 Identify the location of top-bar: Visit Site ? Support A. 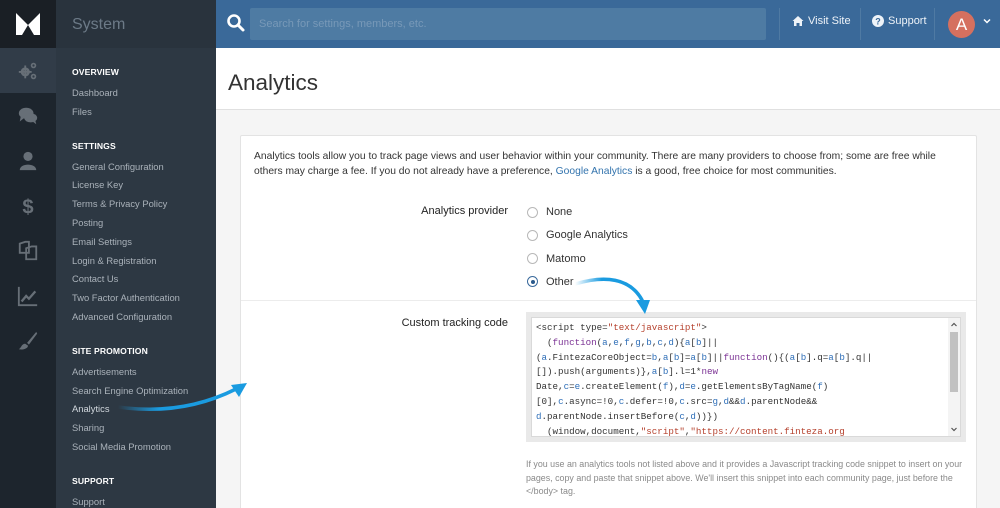
(608, 24).